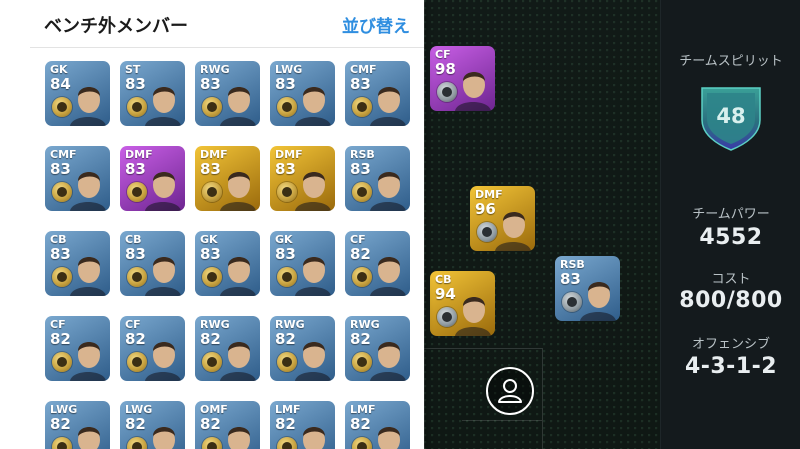 The height and width of the screenshot is (449, 800). I want to click on player-card: DMF 96, so click(502, 218).